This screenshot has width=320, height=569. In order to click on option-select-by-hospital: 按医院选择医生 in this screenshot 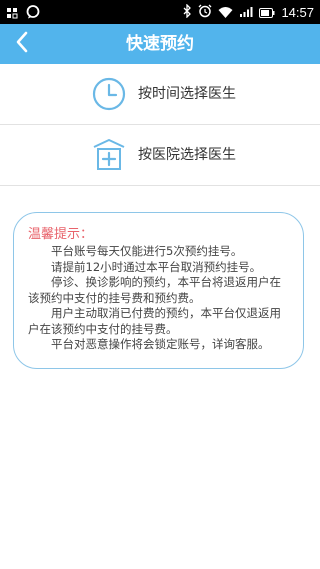, I will do `click(160, 155)`.